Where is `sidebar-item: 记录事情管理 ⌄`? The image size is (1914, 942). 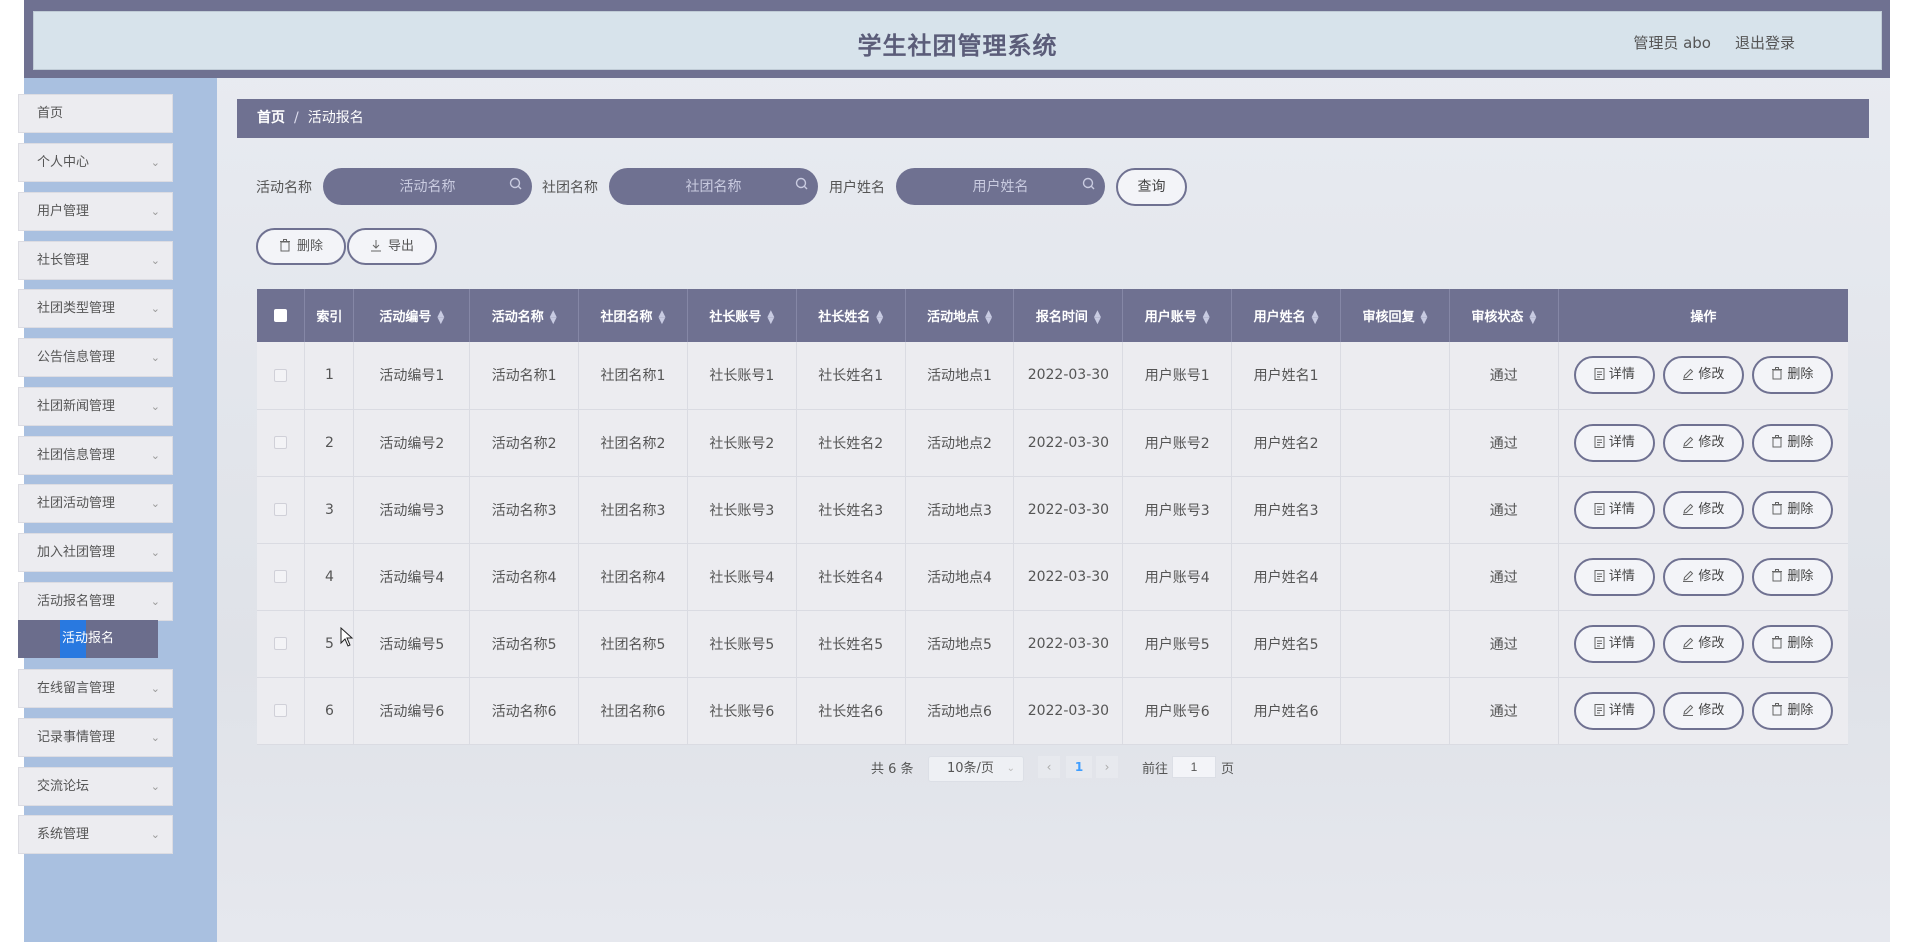
sidebar-item: 记录事情管理 ⌄ is located at coordinates (95, 737).